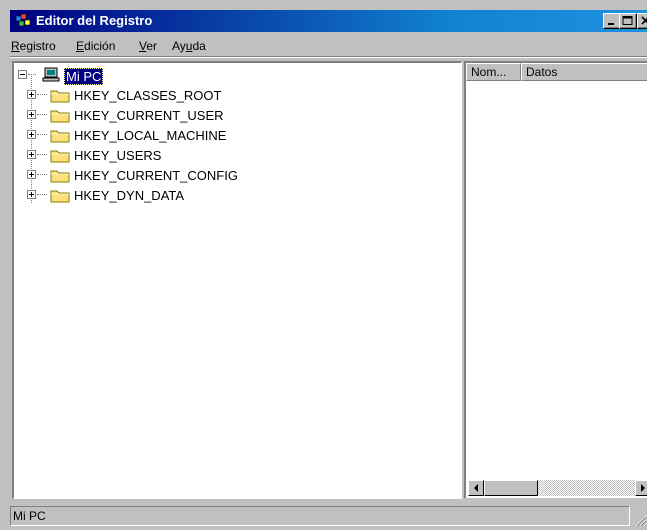 This screenshot has height=530, width=647. Describe the element at coordinates (156, 175) in the screenshot. I see `tree-label-hkey-current-config: HKEY_CURRENT_CONFIG` at that location.